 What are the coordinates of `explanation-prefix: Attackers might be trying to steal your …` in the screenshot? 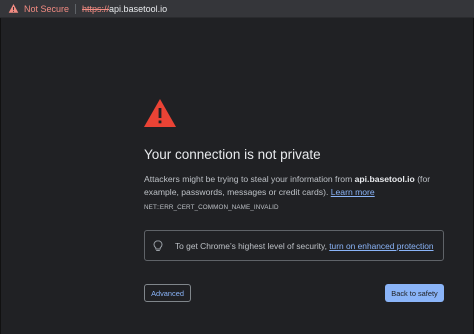 It's located at (249, 179).